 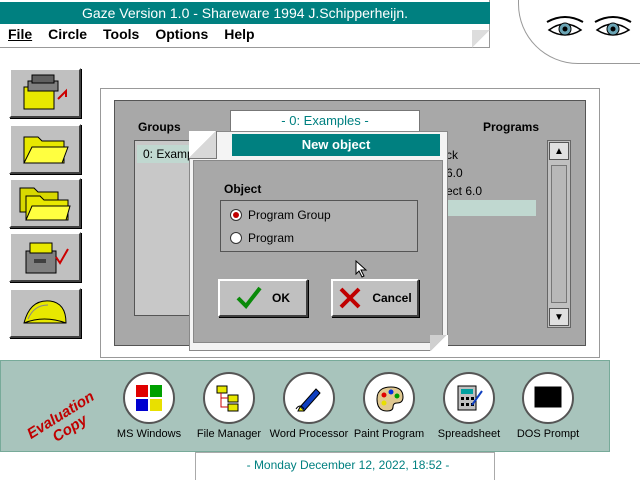 What do you see at coordinates (60, 415) in the screenshot?
I see `evaluation-copy-stamp: Evaluation Copy` at bounding box center [60, 415].